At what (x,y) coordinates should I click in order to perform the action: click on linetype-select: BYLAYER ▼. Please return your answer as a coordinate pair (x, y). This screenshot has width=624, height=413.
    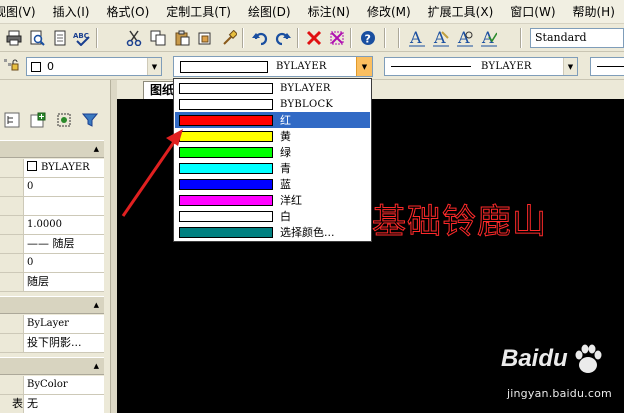
    Looking at the image, I should click on (481, 66).